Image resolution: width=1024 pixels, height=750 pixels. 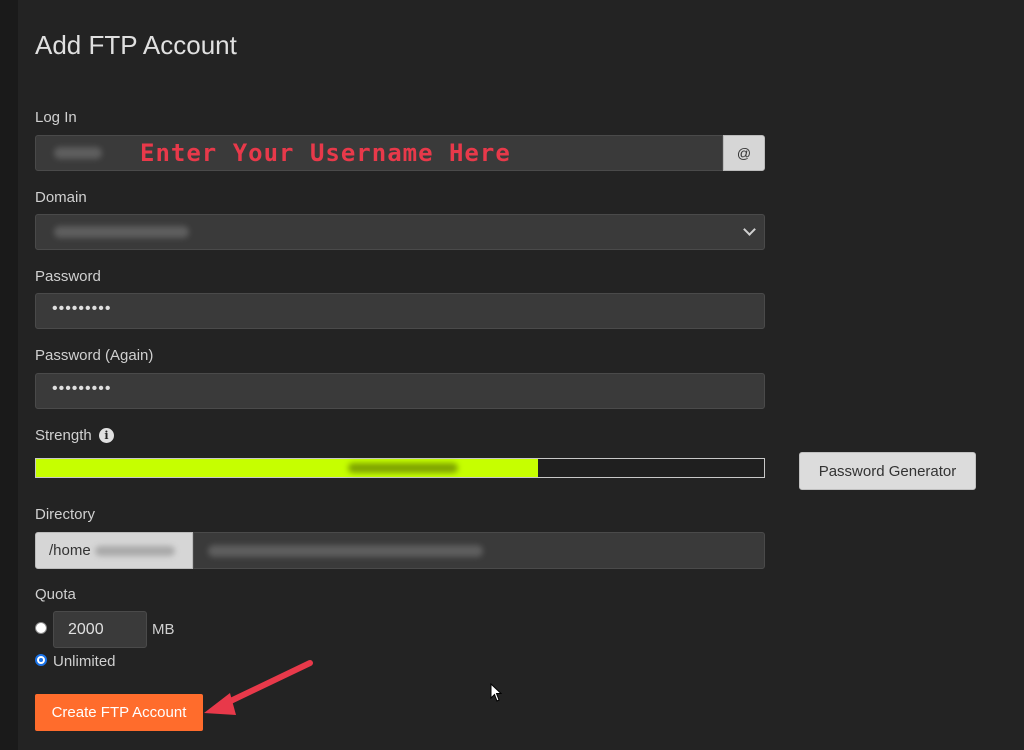 What do you see at coordinates (325, 153) in the screenshot?
I see `login-annotation: Enter Your Username Here` at bounding box center [325, 153].